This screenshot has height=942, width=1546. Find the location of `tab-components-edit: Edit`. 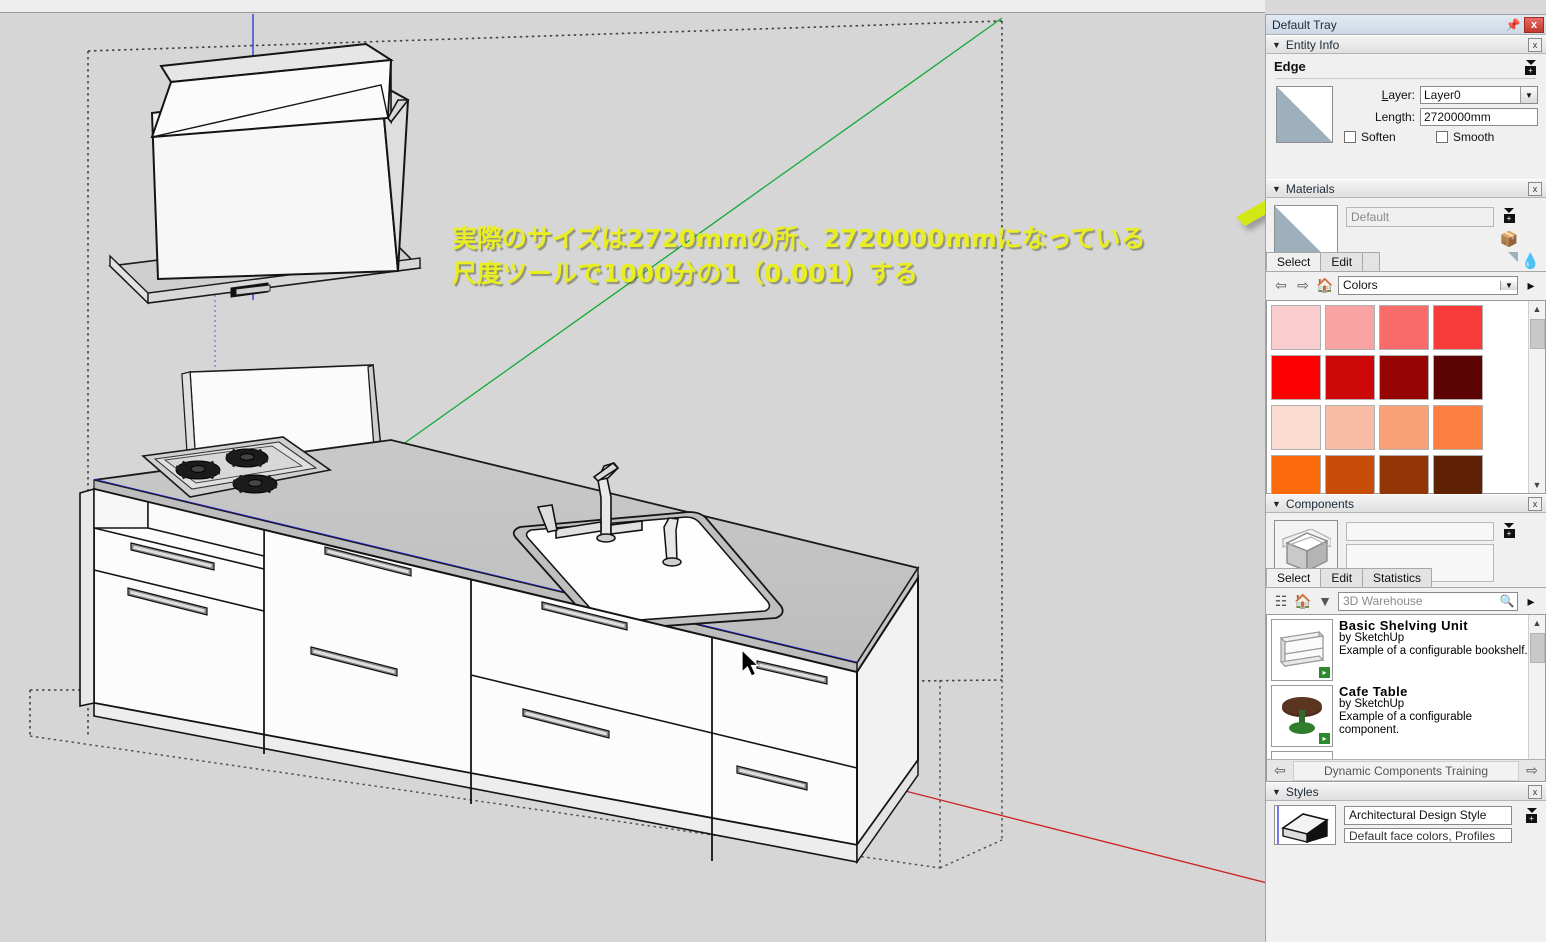

tab-components-edit: Edit is located at coordinates (1342, 577).